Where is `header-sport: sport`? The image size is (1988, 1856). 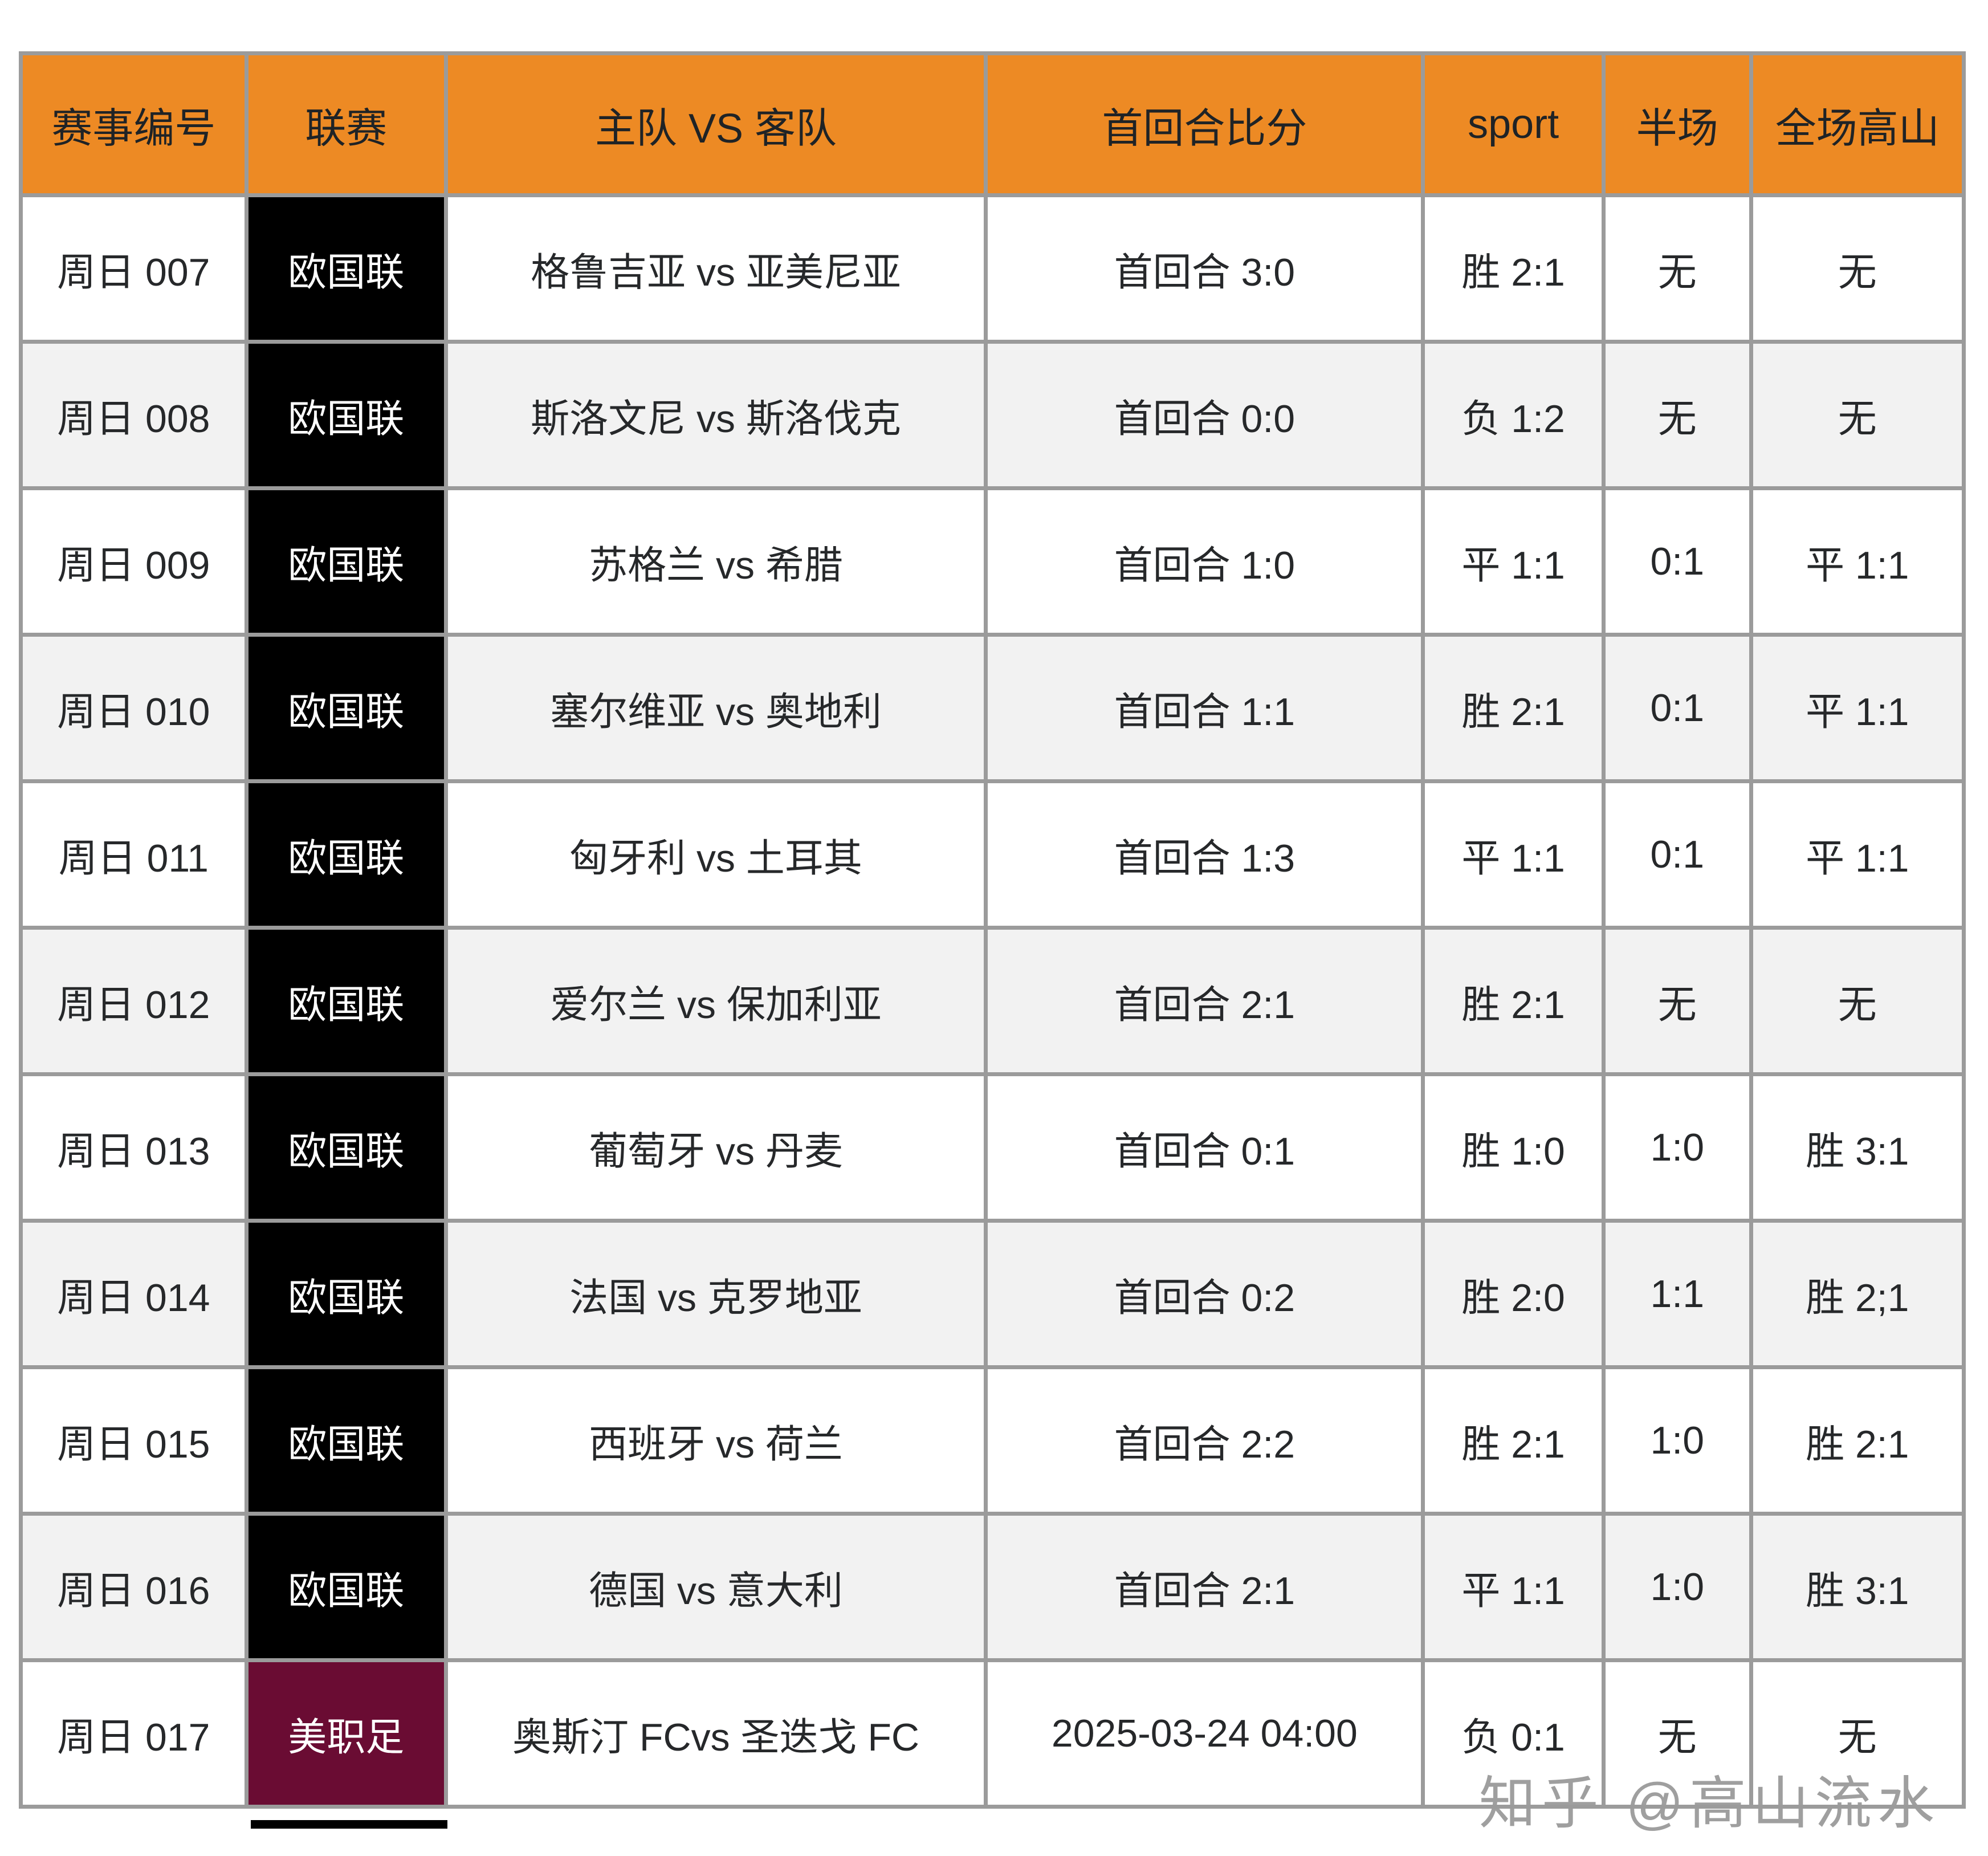
header-sport: sport is located at coordinates (1513, 124).